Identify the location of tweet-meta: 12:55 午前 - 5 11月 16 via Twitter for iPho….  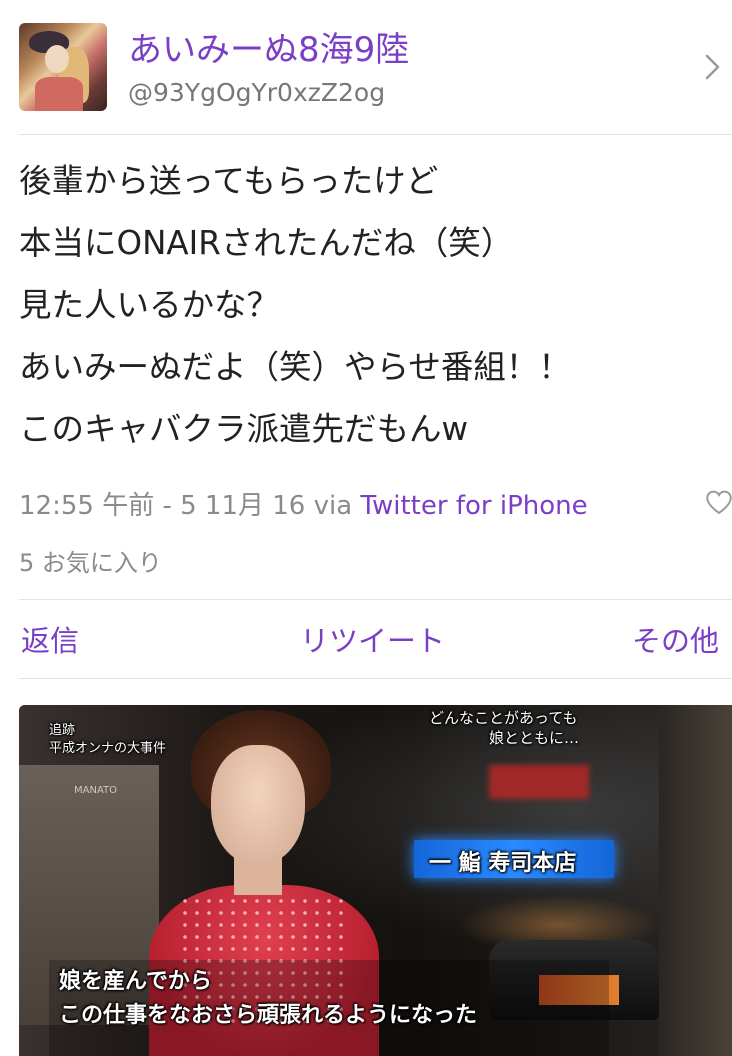
(303, 503).